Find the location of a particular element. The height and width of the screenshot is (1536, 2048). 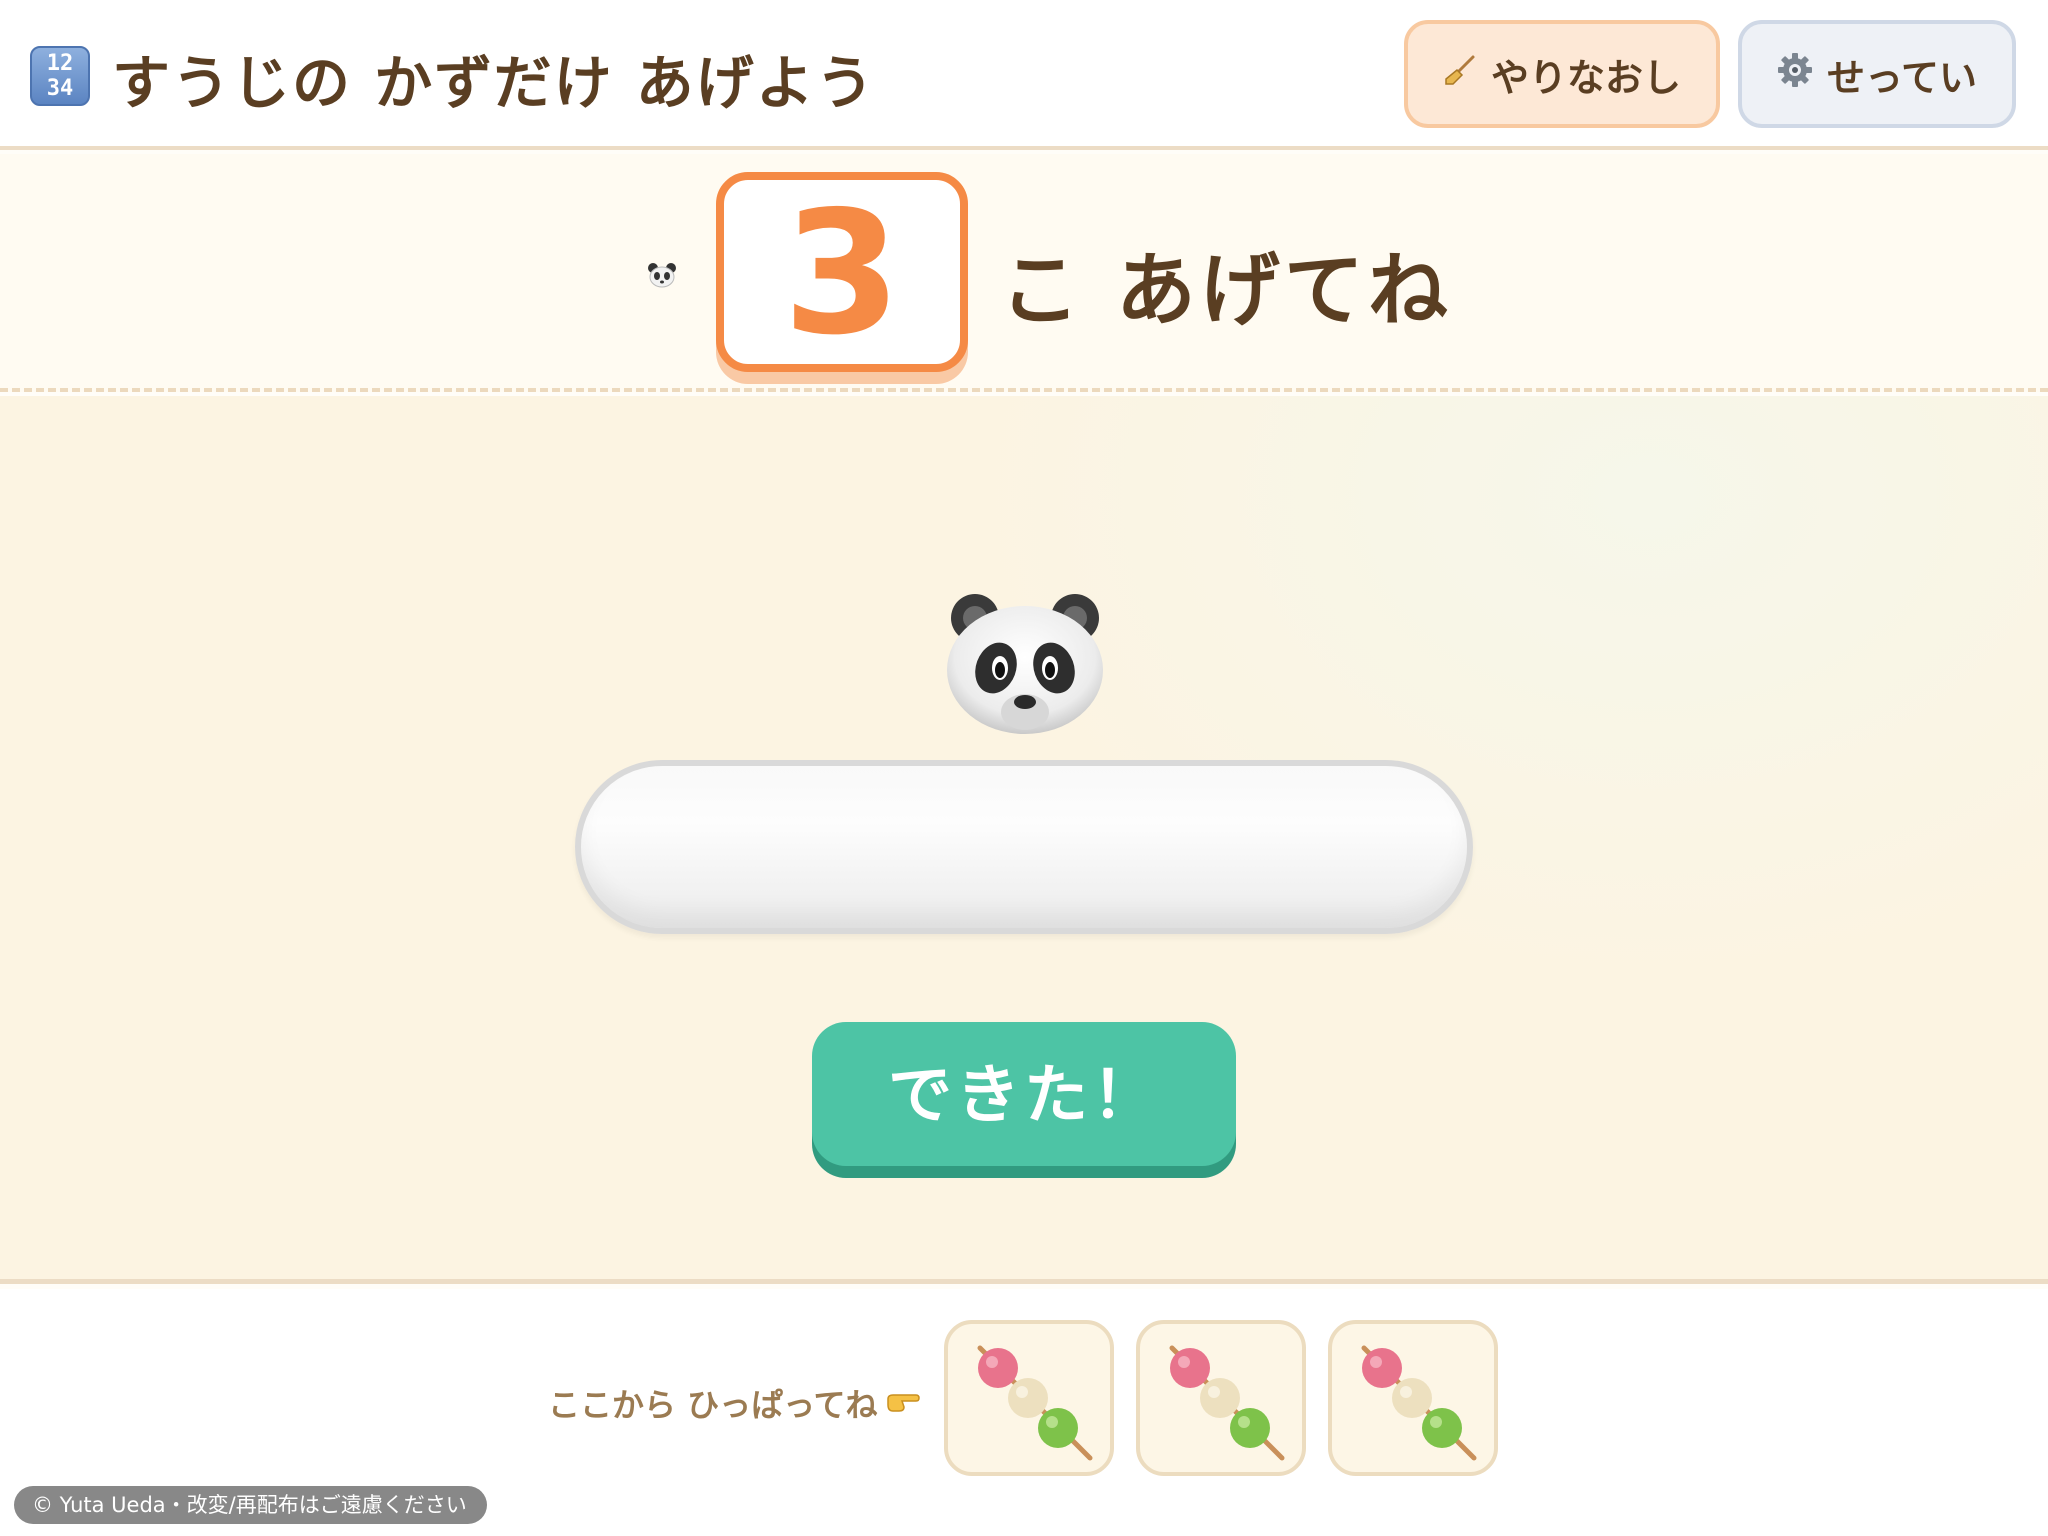

broom-icon is located at coordinates (1460, 74).